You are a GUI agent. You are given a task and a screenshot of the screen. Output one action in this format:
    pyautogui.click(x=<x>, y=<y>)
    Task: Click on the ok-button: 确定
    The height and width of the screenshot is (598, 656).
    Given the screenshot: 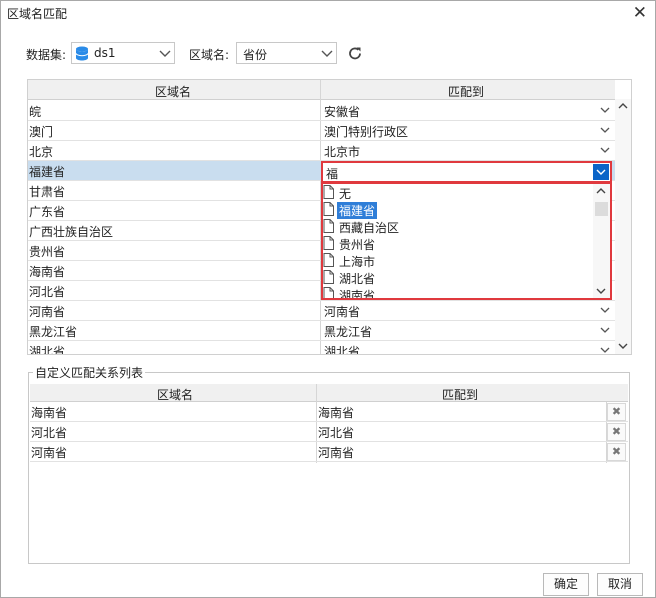 What is the action you would take?
    pyautogui.click(x=566, y=584)
    